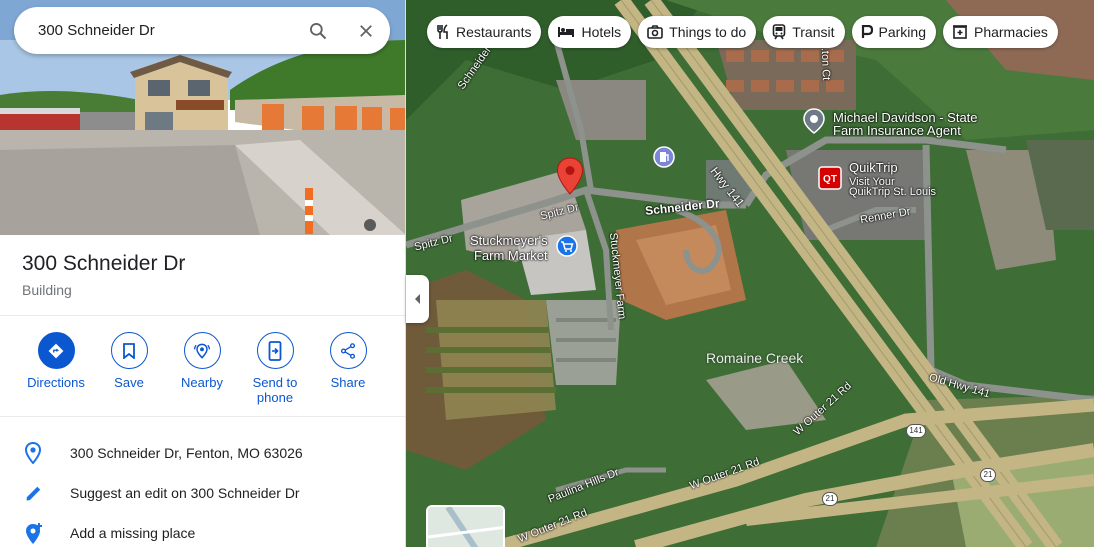 The image size is (1094, 547). Describe the element at coordinates (35, 493) in the screenshot. I see `pencil-icon` at that location.